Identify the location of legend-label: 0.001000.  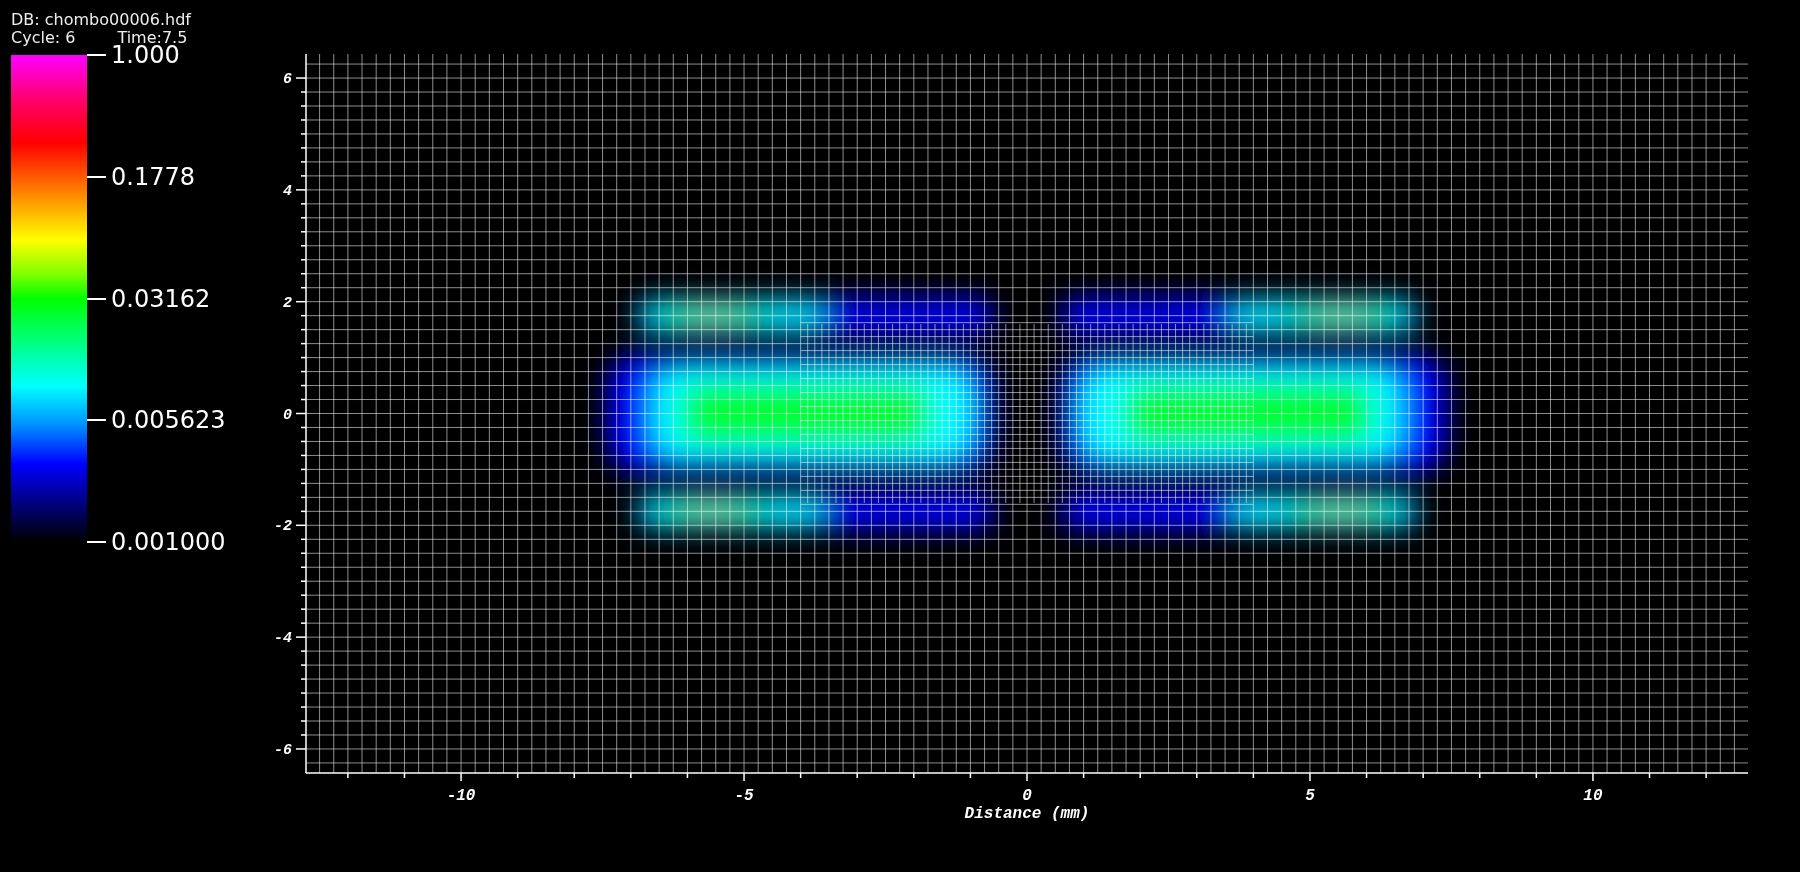
(168, 542).